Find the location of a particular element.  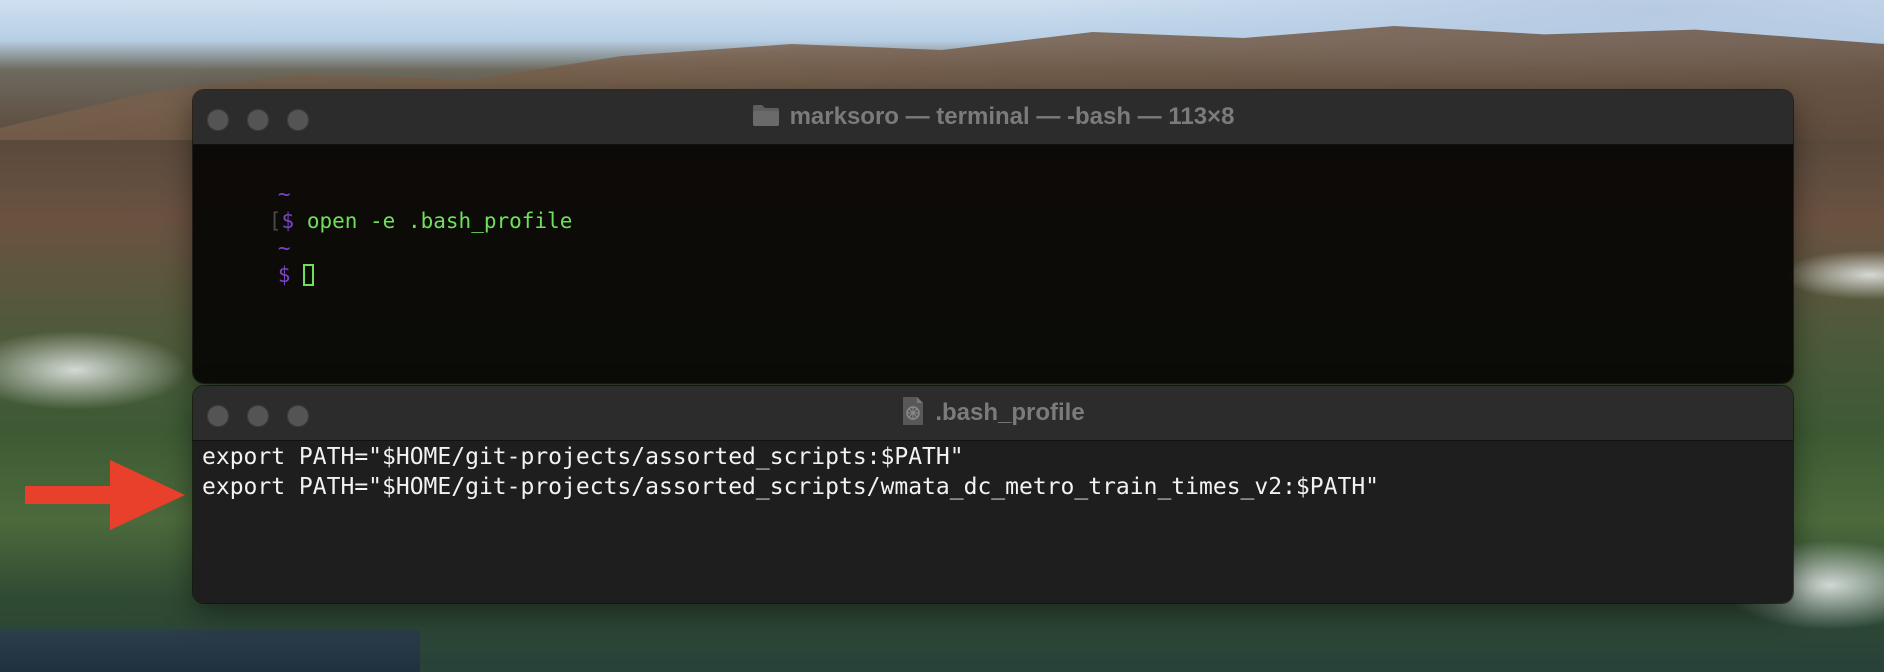

document-icon is located at coordinates (913, 413).